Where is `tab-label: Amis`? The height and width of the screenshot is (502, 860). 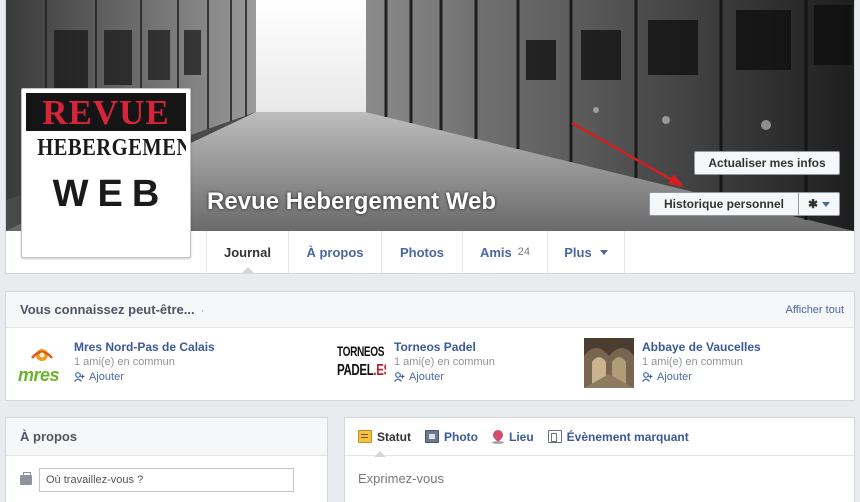
tab-label: Amis is located at coordinates (495, 252).